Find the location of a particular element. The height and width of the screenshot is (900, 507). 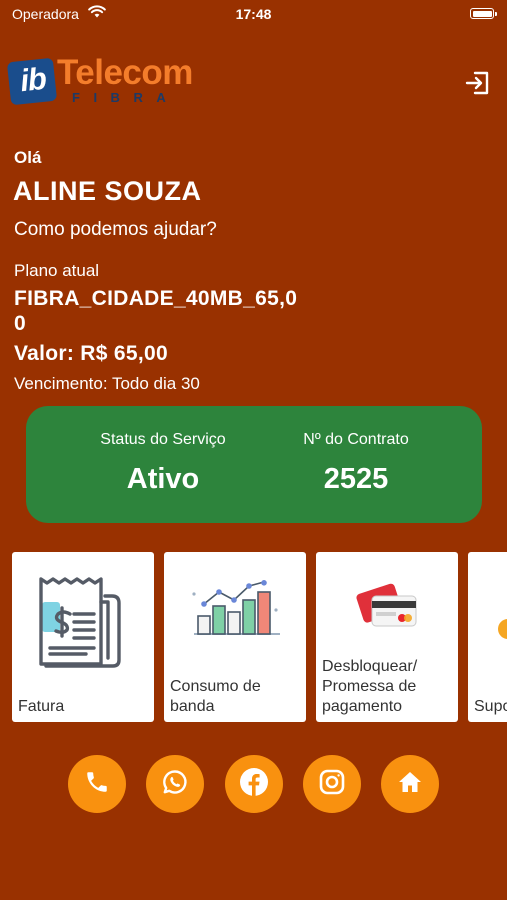

service-status-label: Status do Serviço is located at coordinates (163, 439).